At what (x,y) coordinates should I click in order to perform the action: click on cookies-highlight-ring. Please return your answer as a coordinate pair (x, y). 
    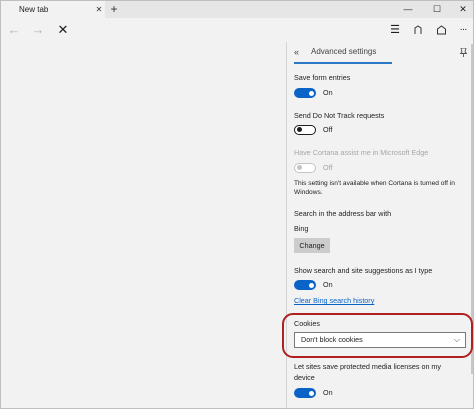
    Looking at the image, I should click on (377, 335).